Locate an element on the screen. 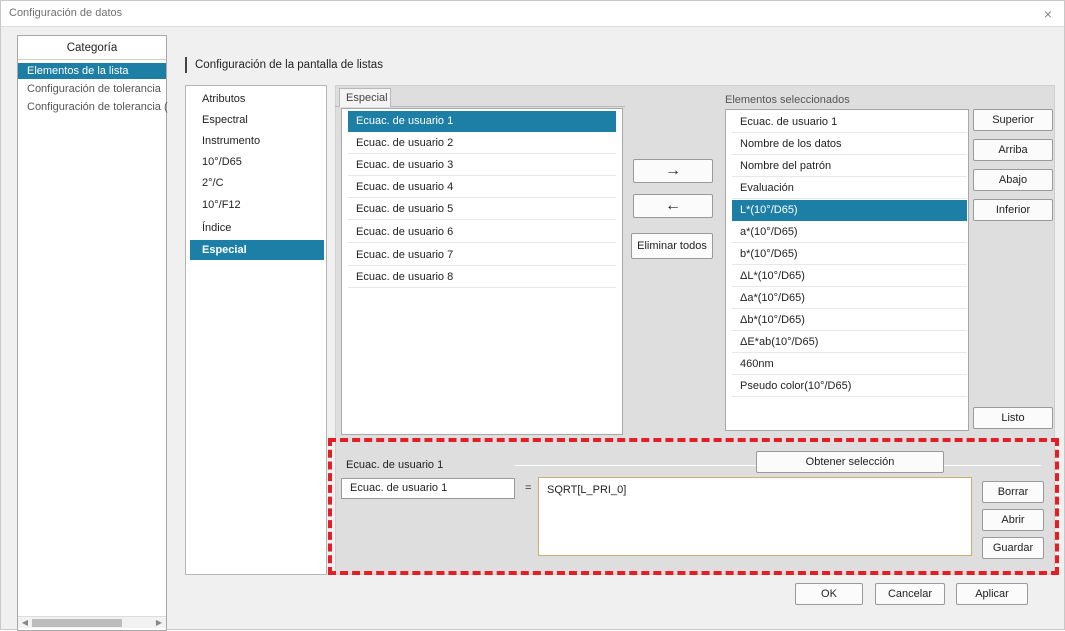  list-item: Ecuac. de usuario 8 is located at coordinates (482, 277).